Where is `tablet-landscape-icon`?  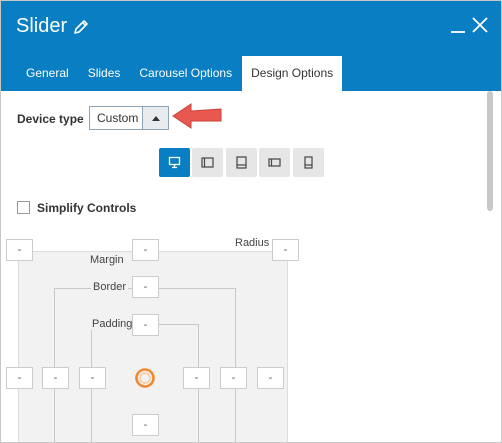 tablet-landscape-icon is located at coordinates (207, 162).